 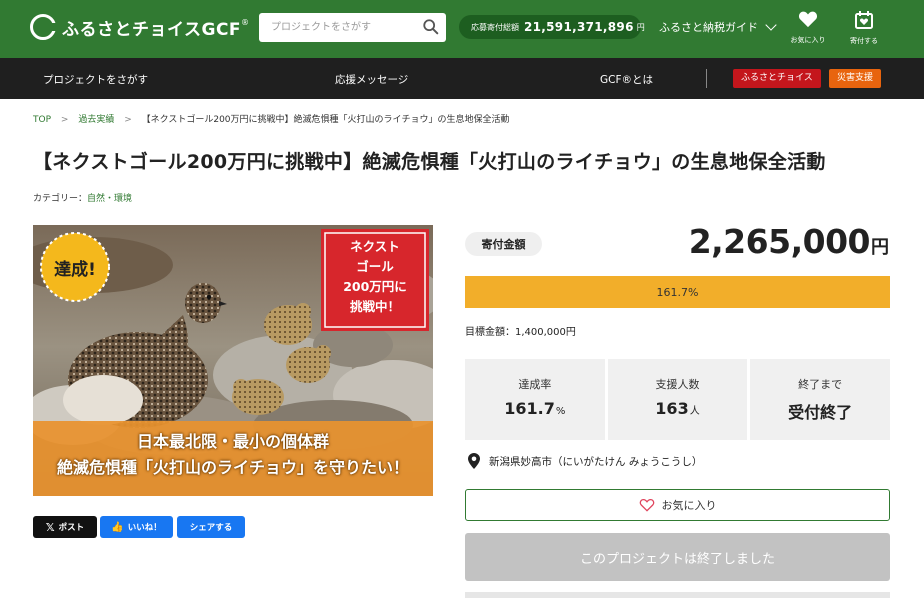 I want to click on location-text: 新潟県妙高市（にいがたけん みょうこうし）, so click(x=596, y=461).